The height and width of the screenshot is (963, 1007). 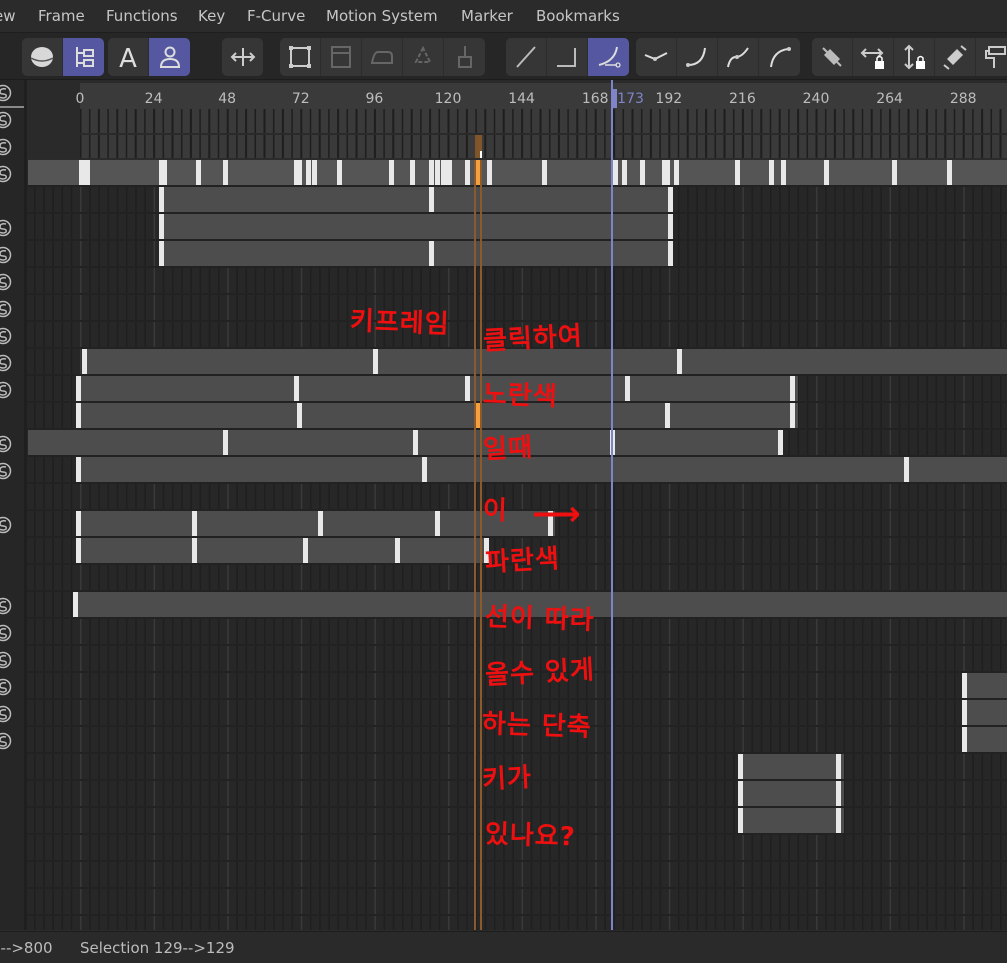 I want to click on menu-key: Key, so click(x=211, y=16).